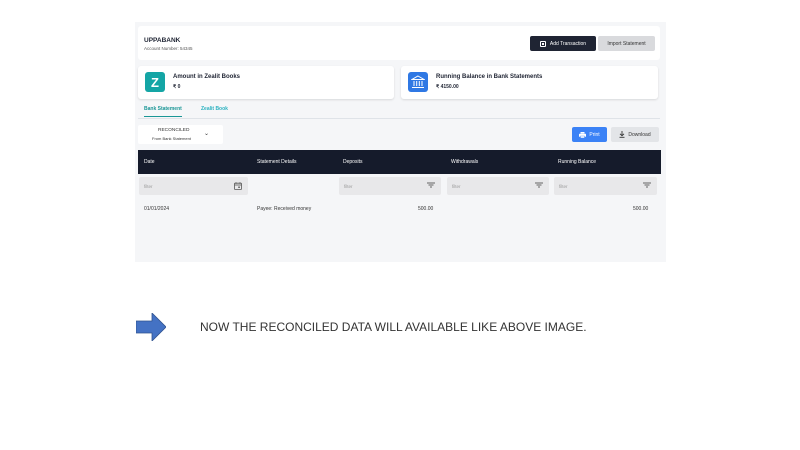 The height and width of the screenshot is (450, 800). I want to click on download-button: Download, so click(635, 134).